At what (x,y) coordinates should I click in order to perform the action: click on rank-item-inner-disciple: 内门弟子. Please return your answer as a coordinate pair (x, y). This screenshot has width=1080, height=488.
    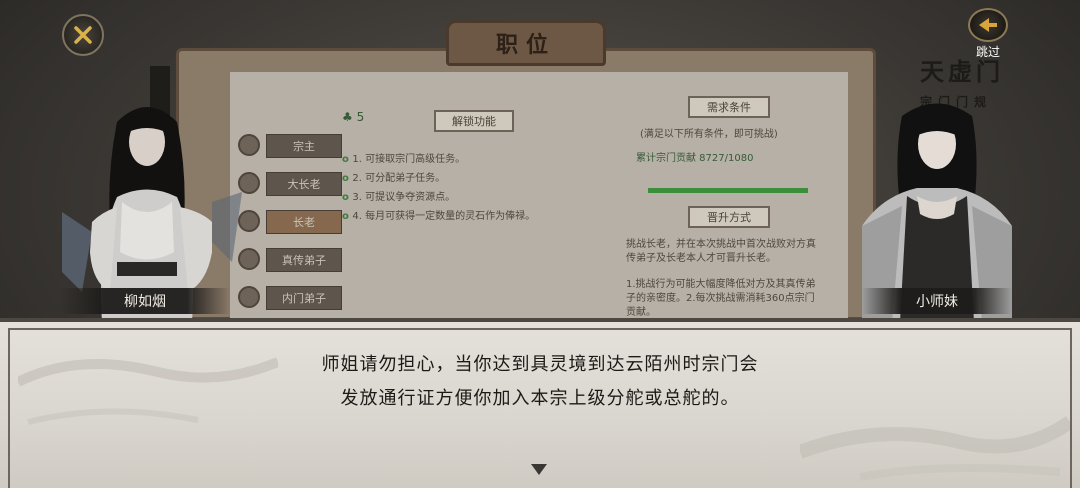
    Looking at the image, I should click on (289, 301).